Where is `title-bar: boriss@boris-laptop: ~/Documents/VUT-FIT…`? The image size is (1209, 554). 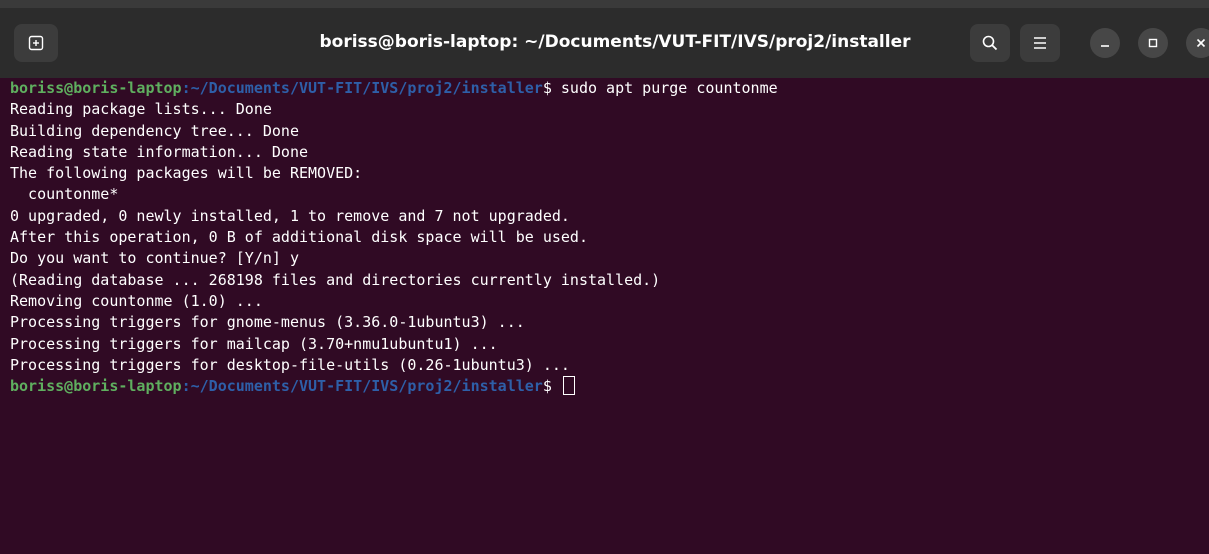 title-bar: boriss@boris-laptop: ~/Documents/VUT-FIT… is located at coordinates (604, 39).